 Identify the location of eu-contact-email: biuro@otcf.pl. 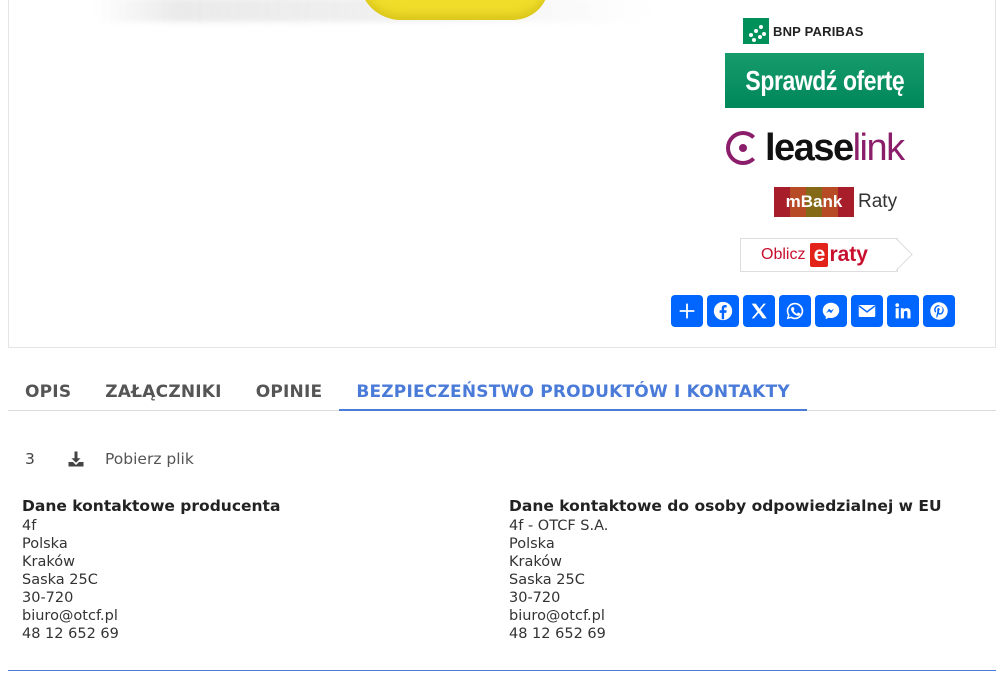
(725, 616).